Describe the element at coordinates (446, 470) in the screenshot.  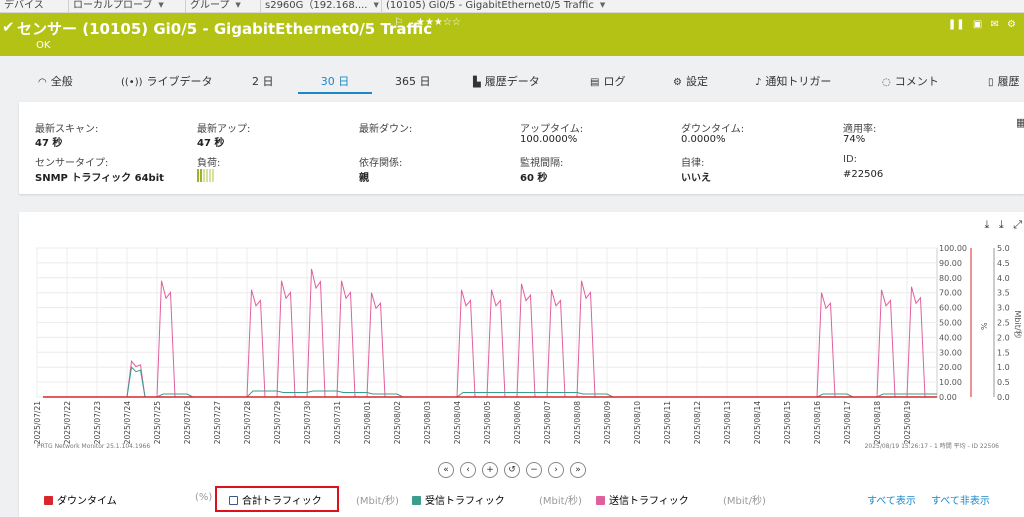
I see `first-page-icon: «` at that location.